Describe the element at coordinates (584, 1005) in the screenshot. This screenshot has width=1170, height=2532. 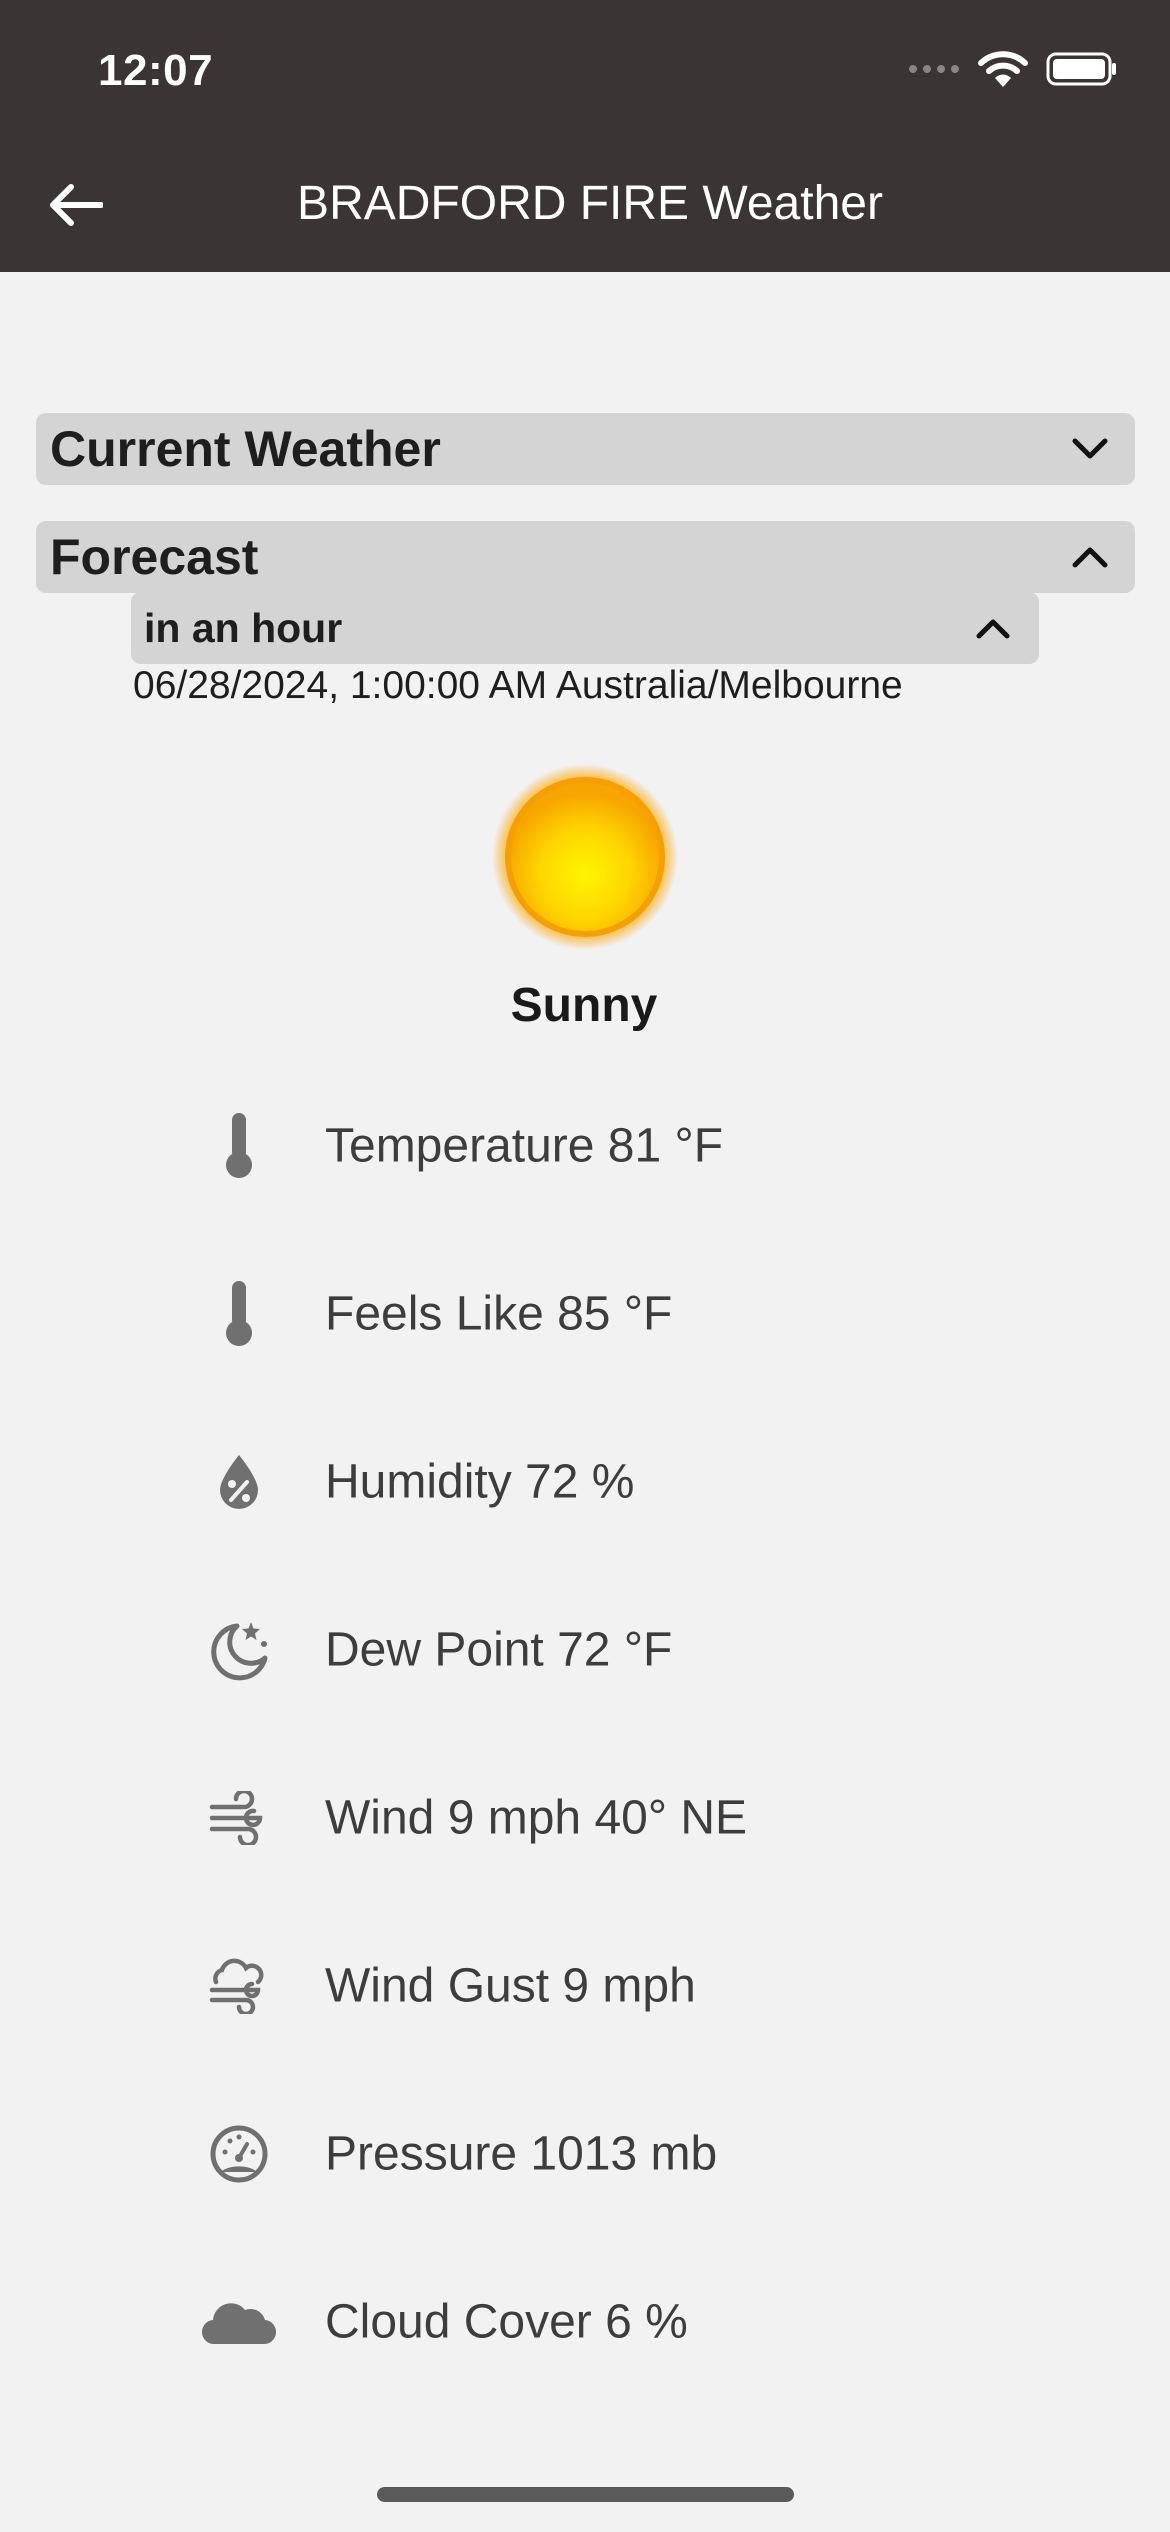
I see `weather-condition: Sunny` at that location.